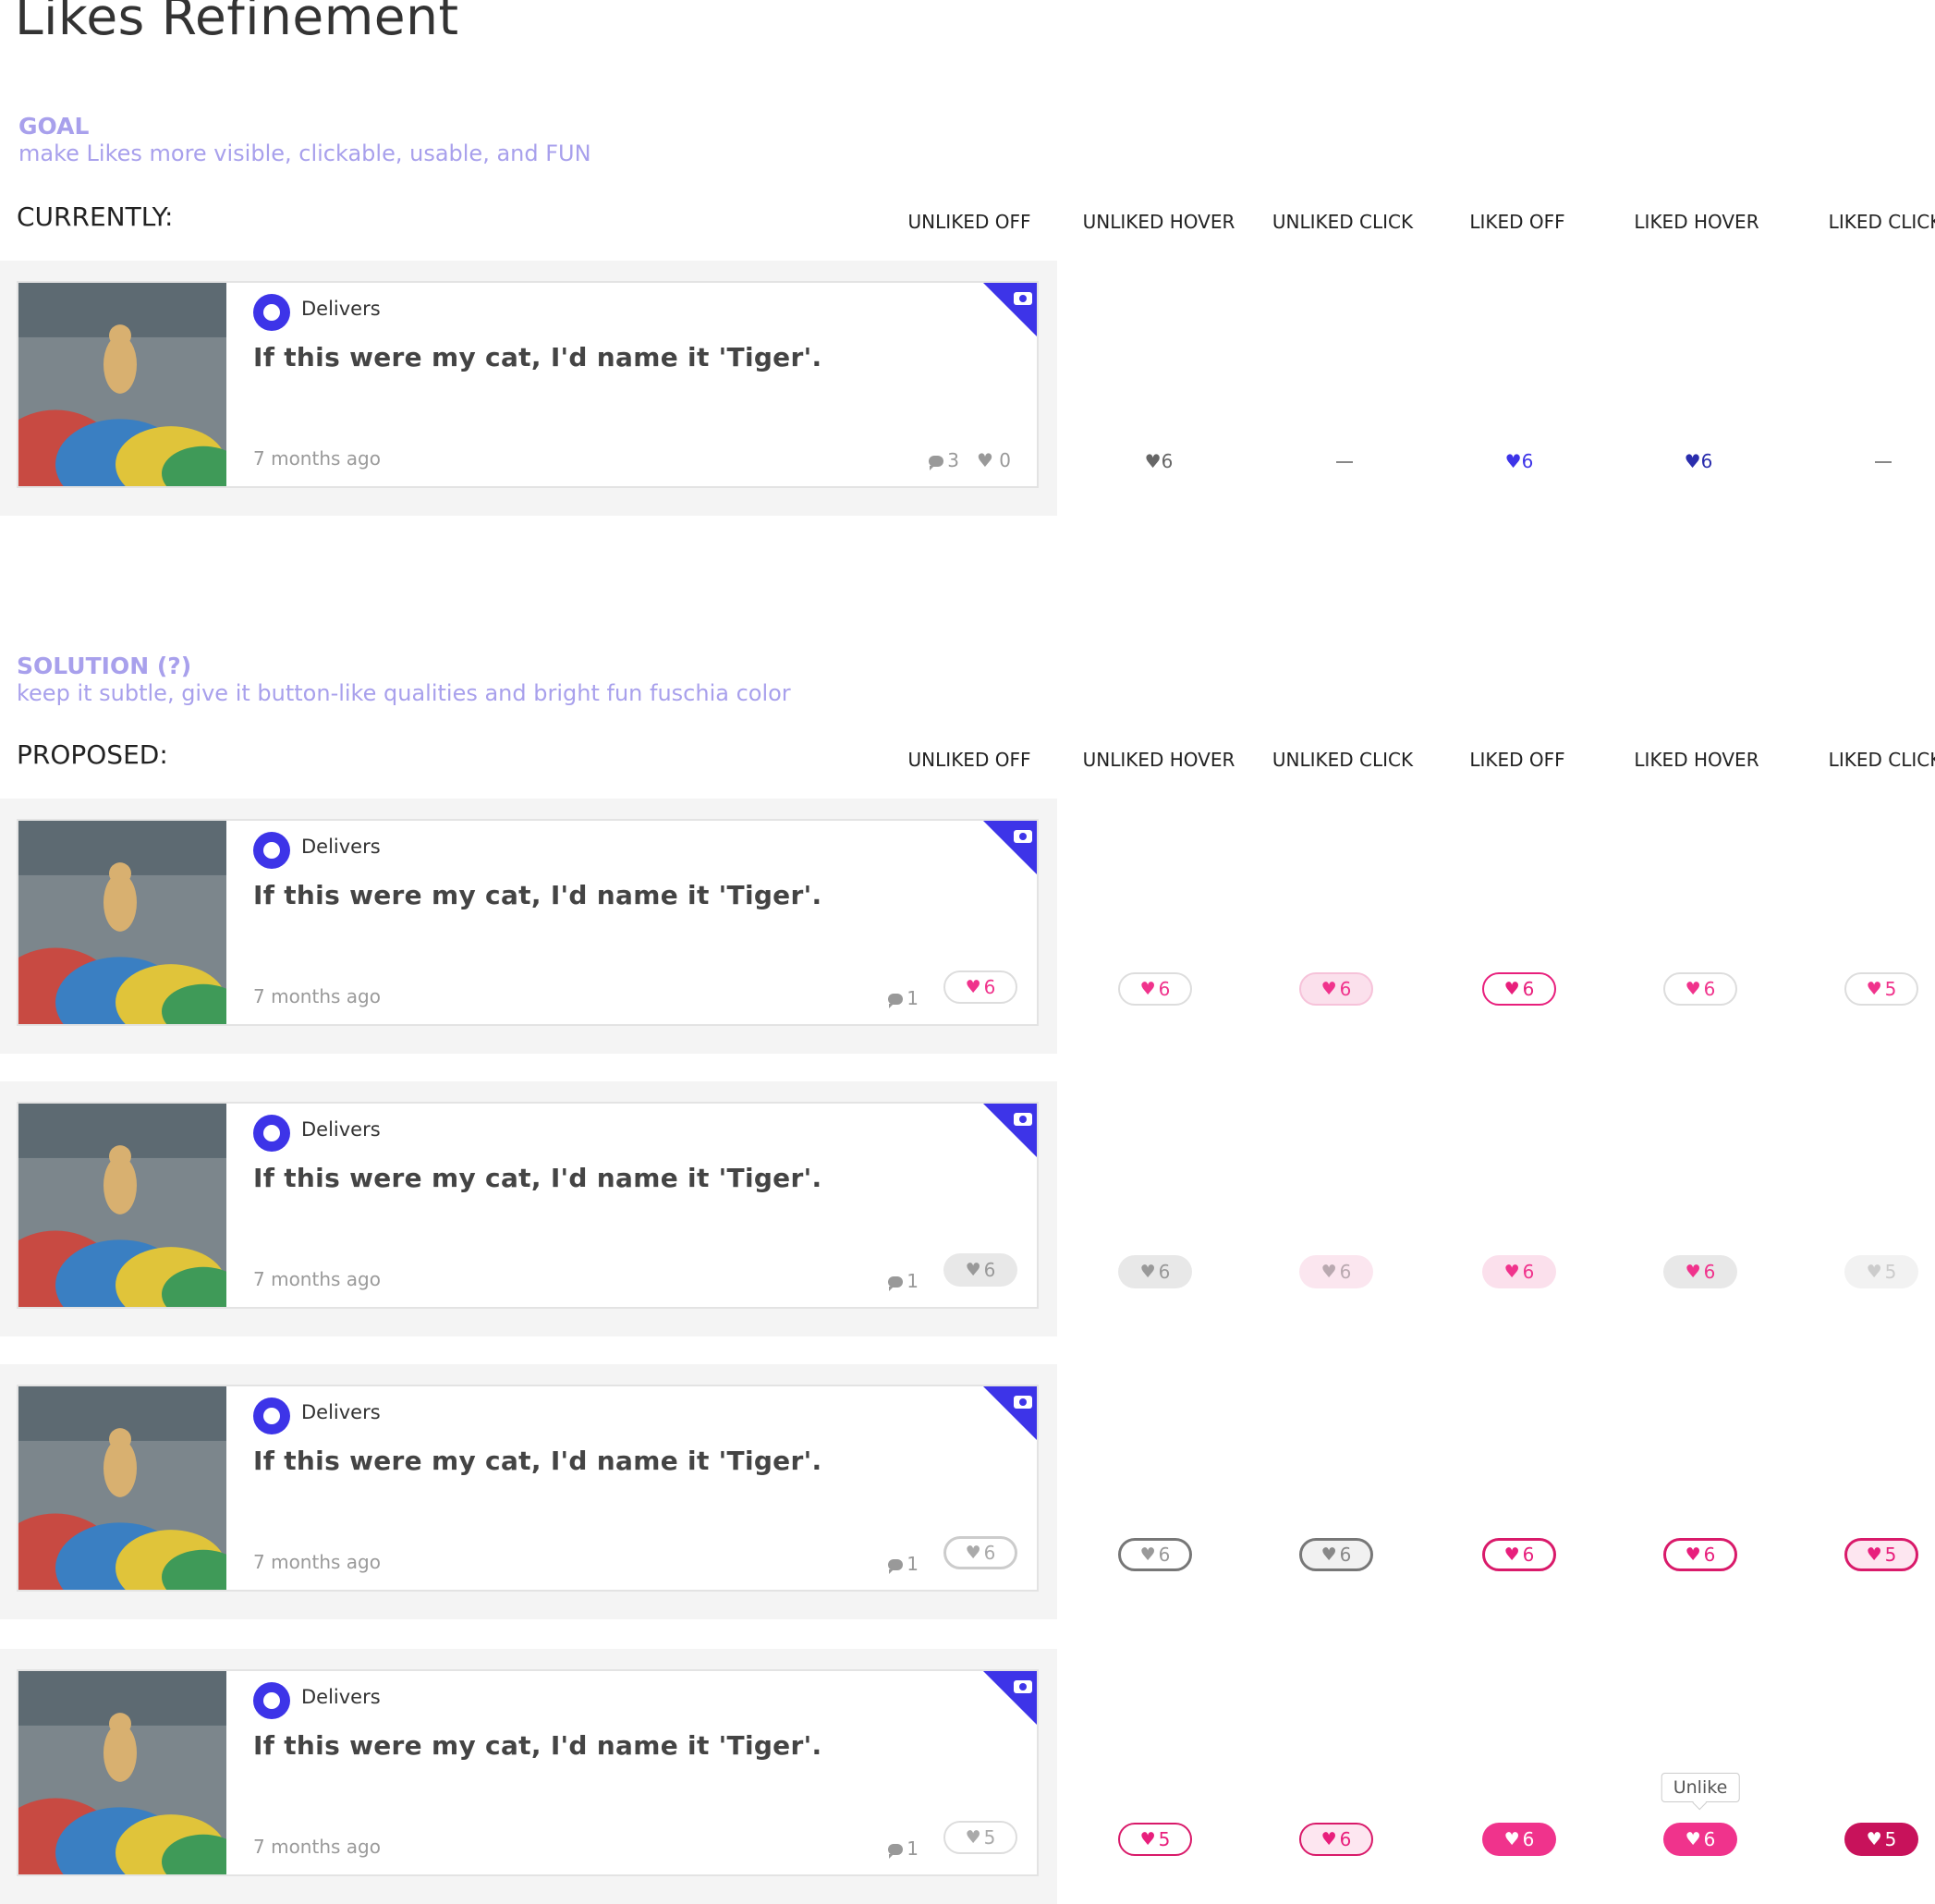  Describe the element at coordinates (1700, 1787) in the screenshot. I see `unlike-tooltip: Unlike` at that location.